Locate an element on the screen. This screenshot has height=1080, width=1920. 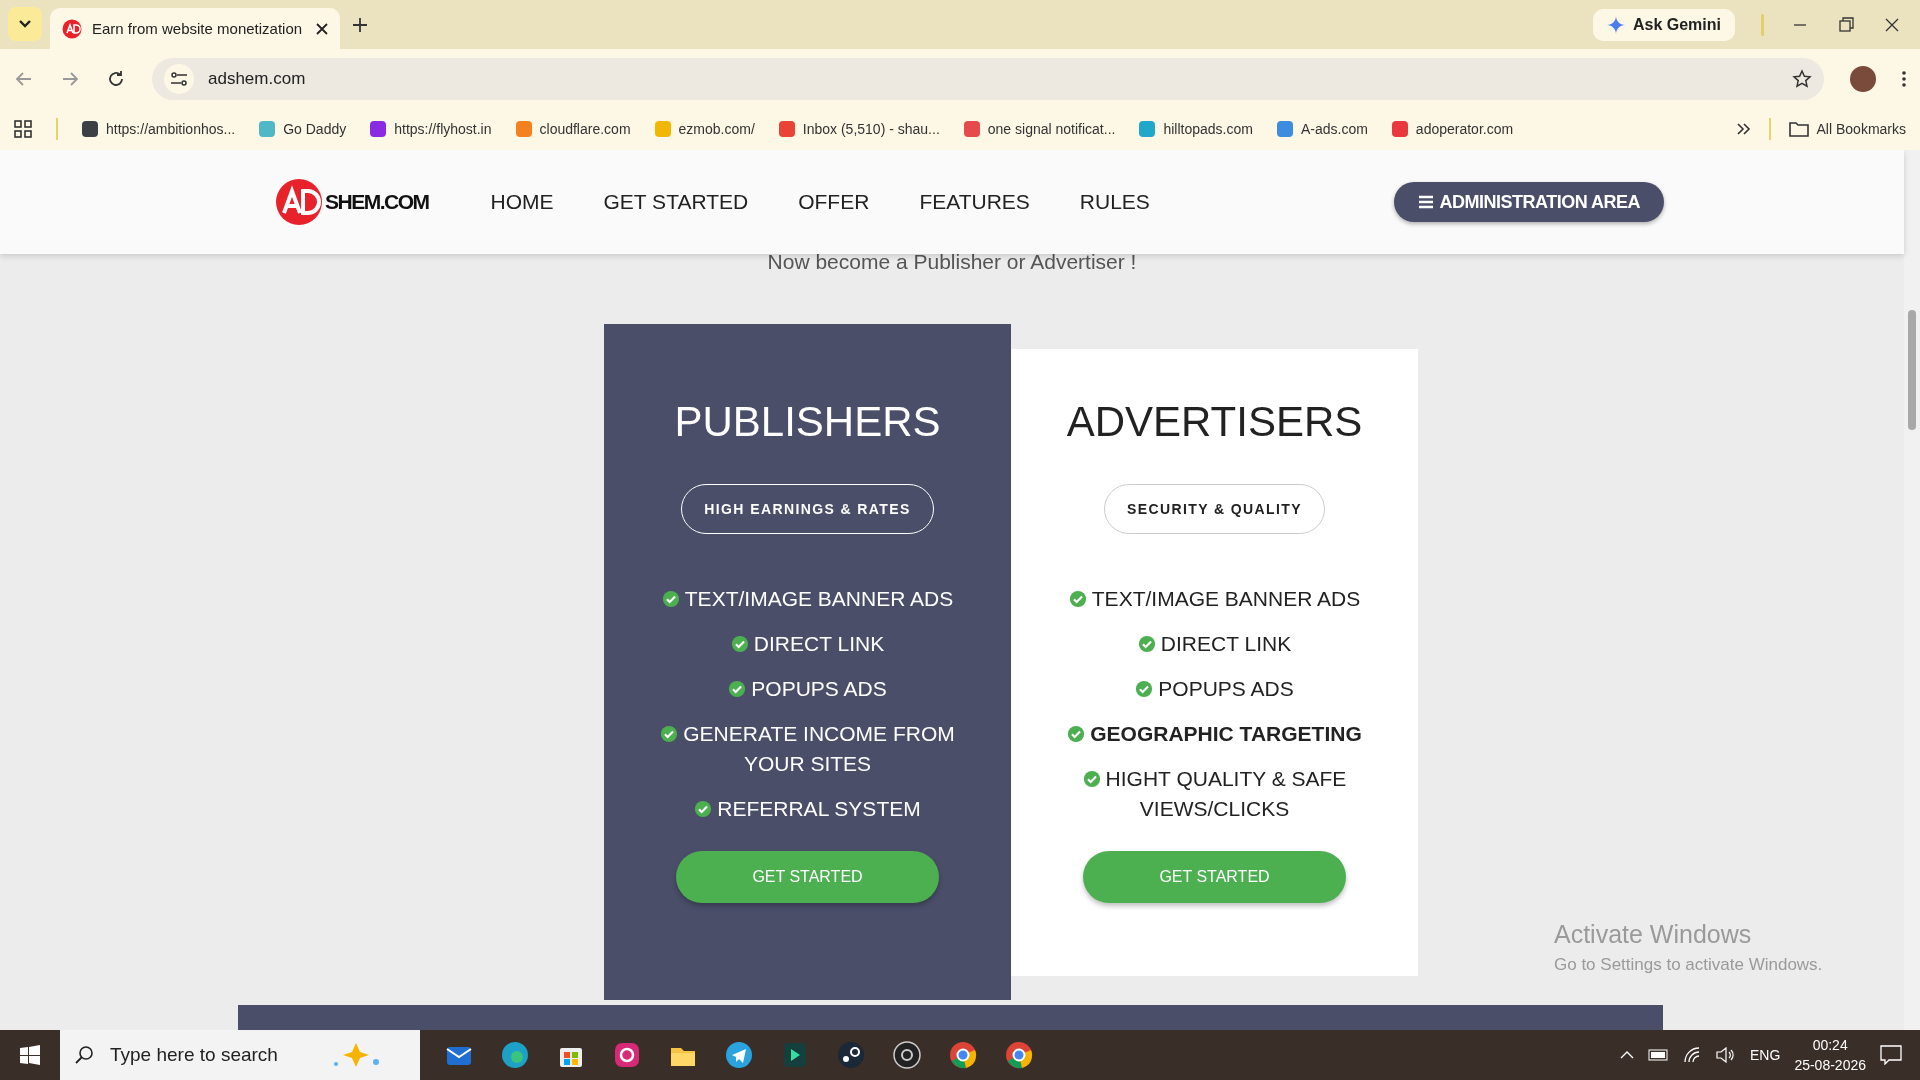
profile-avatar is located at coordinates (1863, 78).